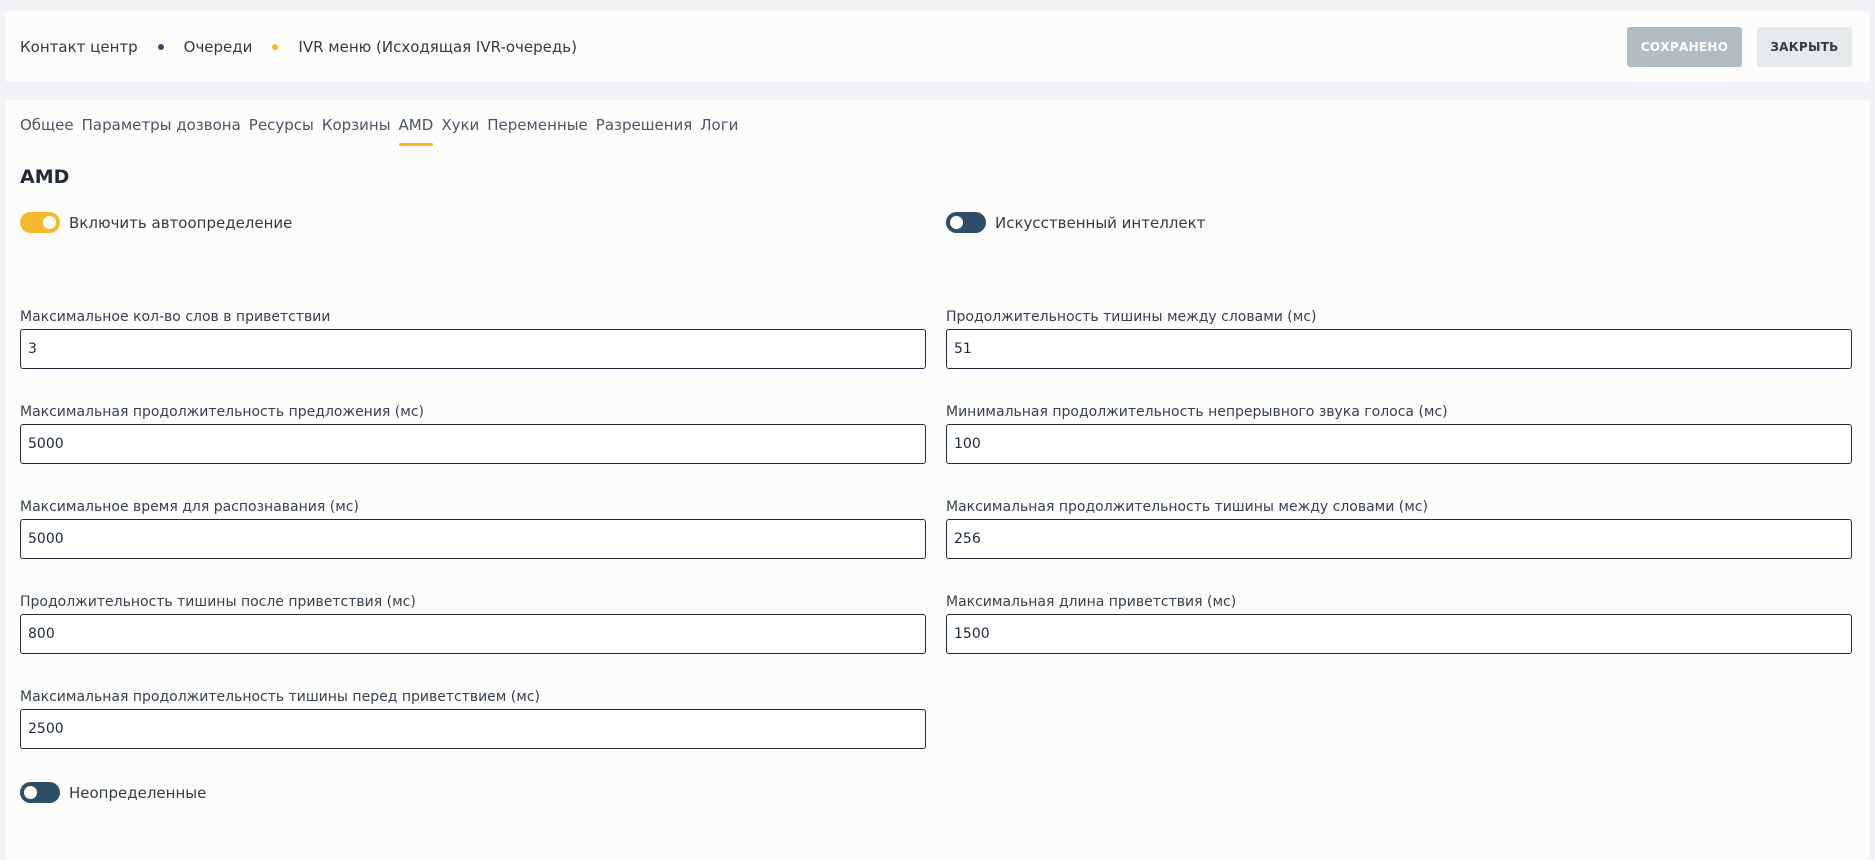  I want to click on tab-amd: AMD, so click(415, 131).